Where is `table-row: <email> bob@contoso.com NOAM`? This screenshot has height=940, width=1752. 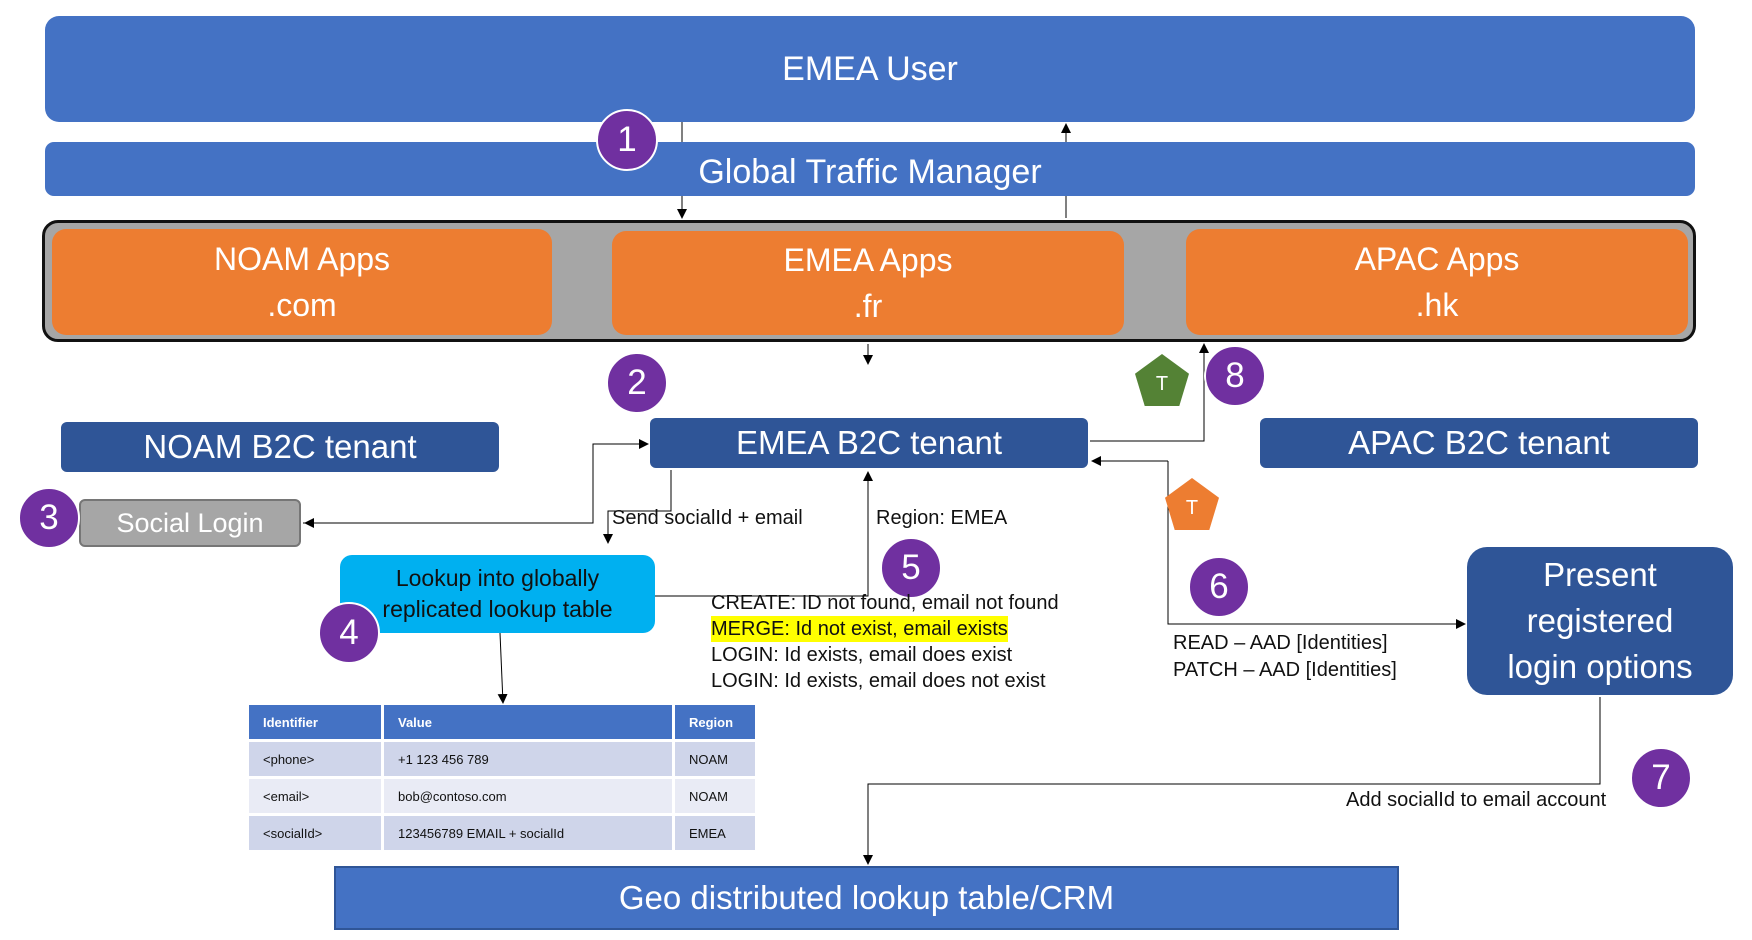 table-row: <email> bob@contoso.com NOAM is located at coordinates (502, 794).